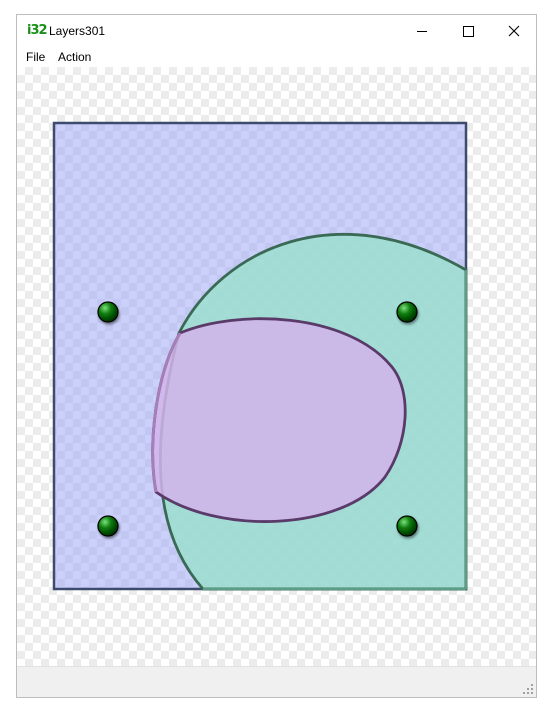 This screenshot has height=717, width=559. I want to click on status-bar, so click(276, 681).